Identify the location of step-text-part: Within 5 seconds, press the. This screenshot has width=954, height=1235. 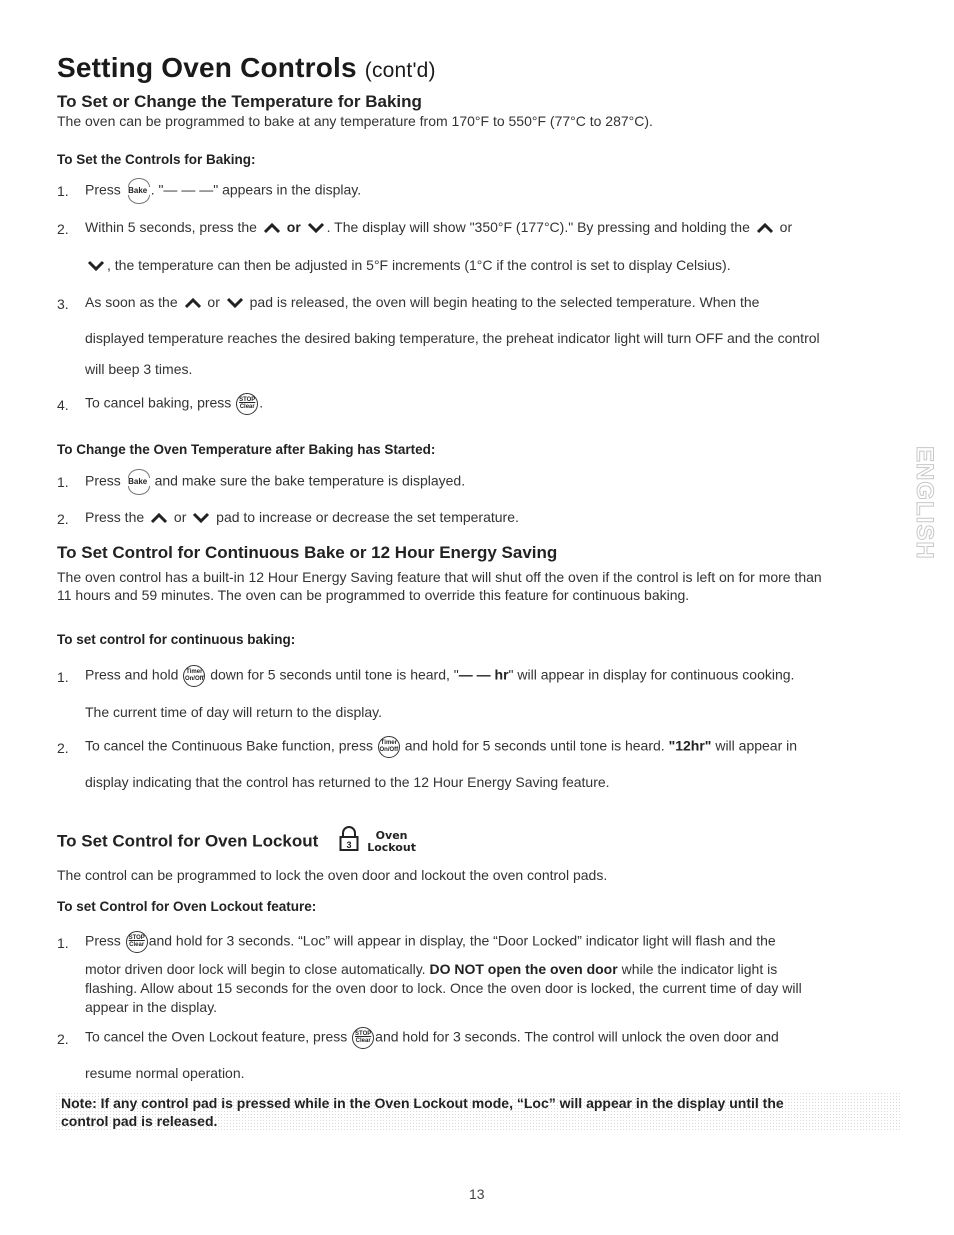
(171, 227).